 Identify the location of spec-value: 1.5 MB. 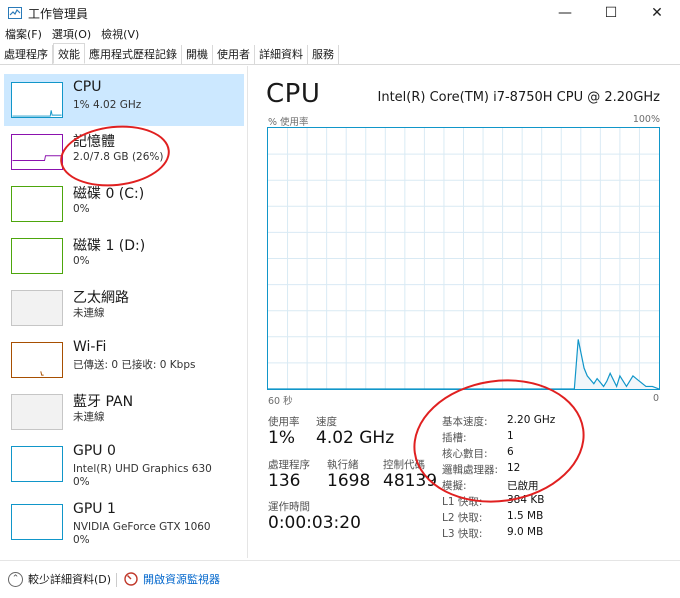
(525, 516).